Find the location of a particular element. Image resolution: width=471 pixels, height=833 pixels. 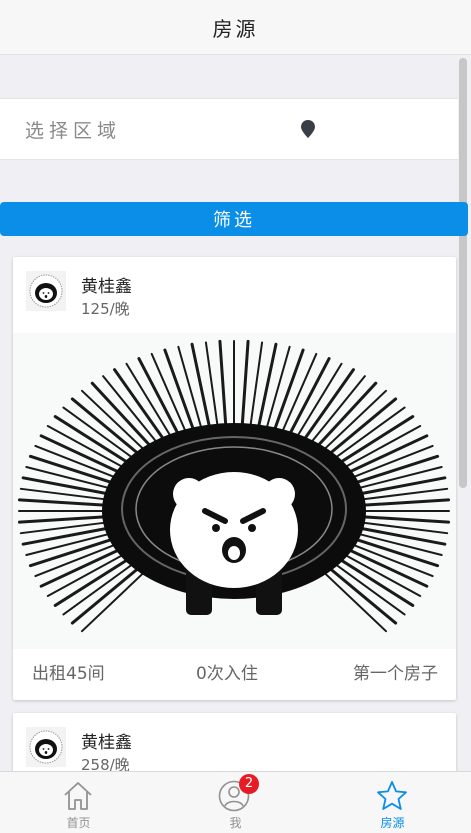

tab-listings: 房源 is located at coordinates (392, 802).